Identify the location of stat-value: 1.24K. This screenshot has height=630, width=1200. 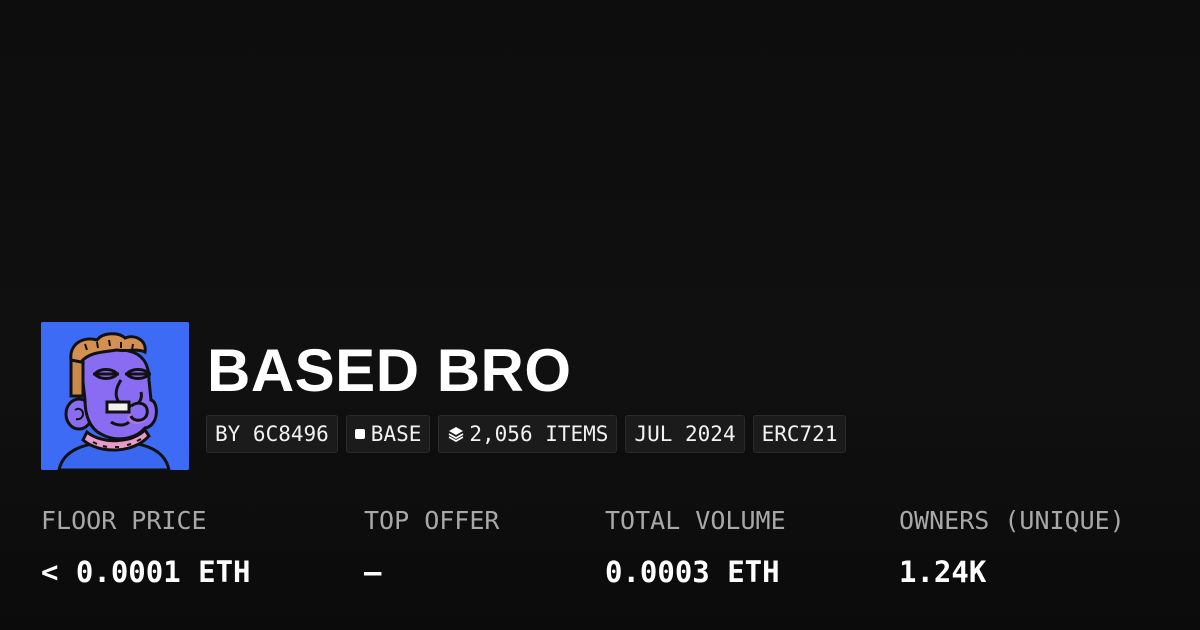
(943, 572).